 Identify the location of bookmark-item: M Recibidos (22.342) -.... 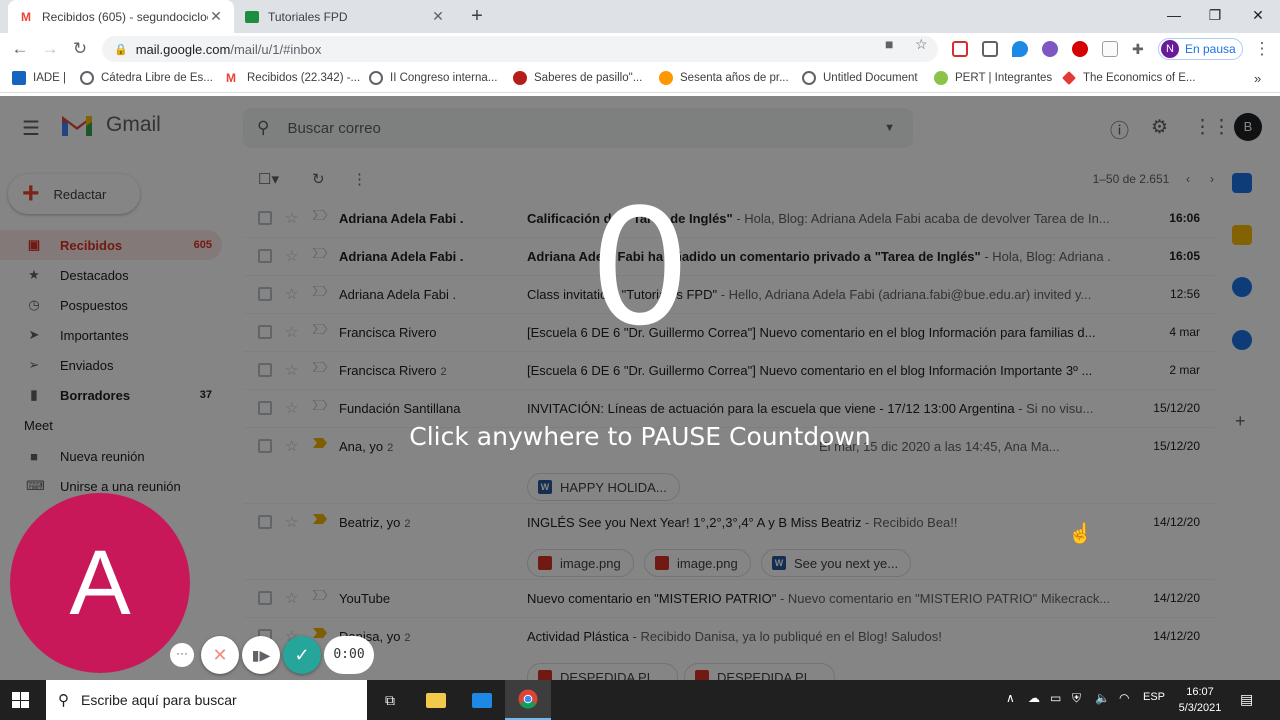
(293, 78).